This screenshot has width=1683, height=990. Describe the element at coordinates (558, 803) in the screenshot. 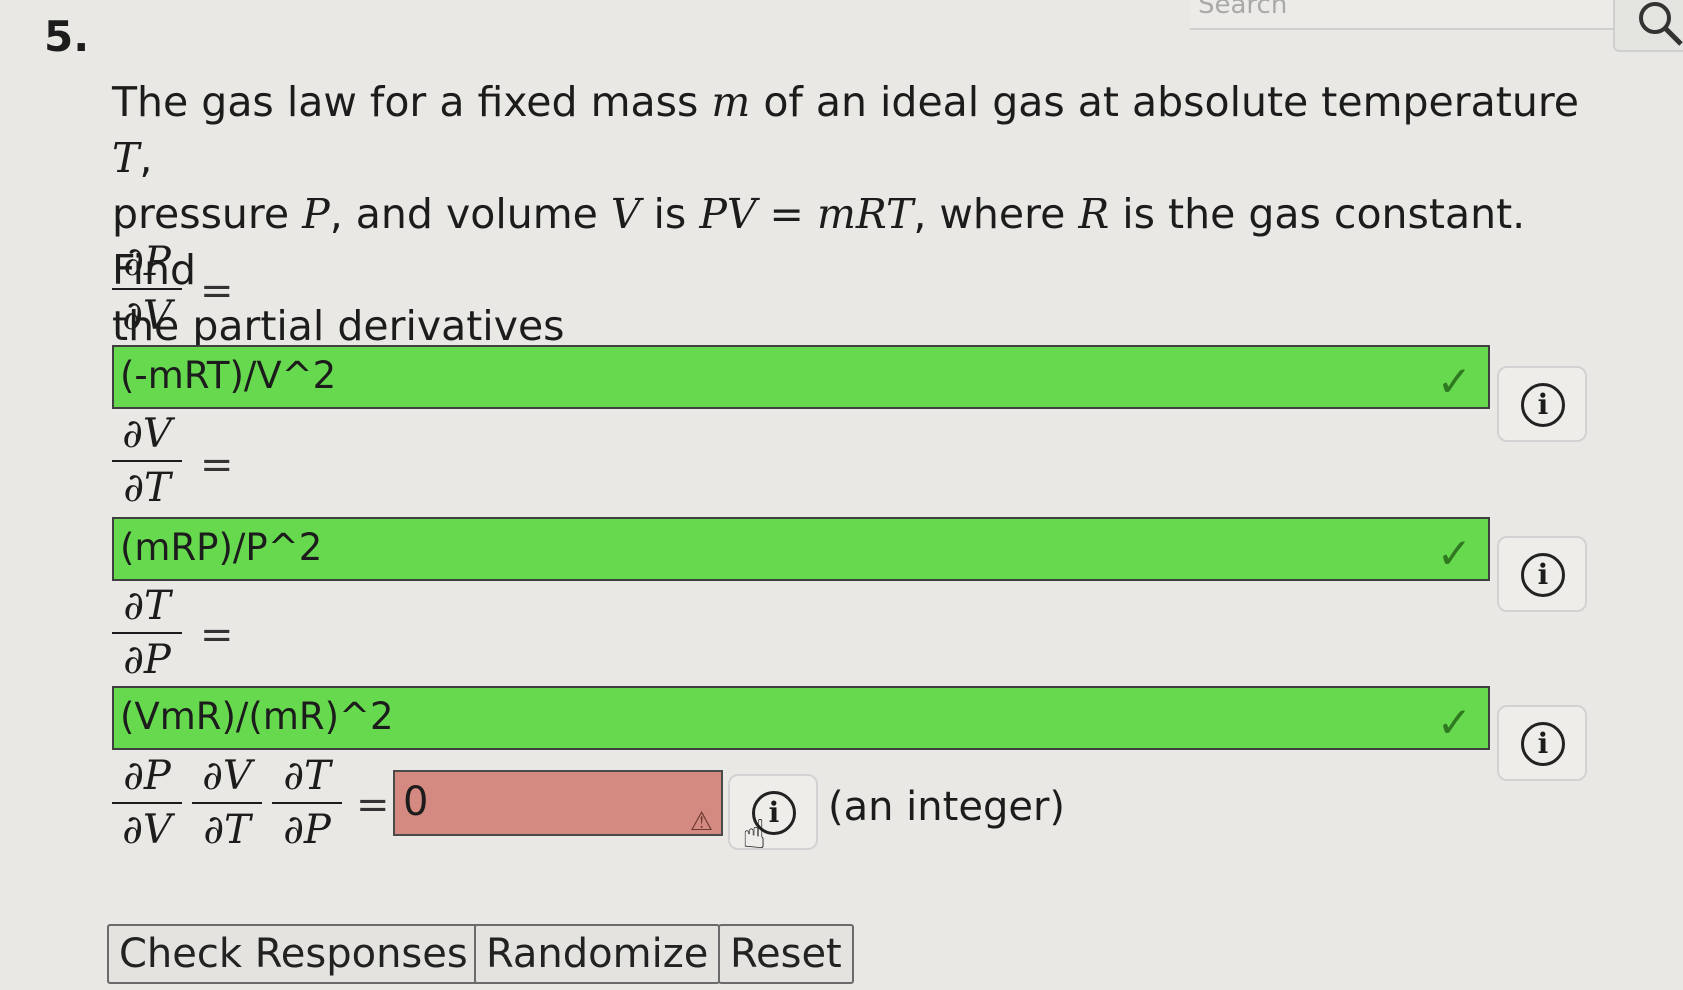

I see `answer-input-4: 0 ⚠` at that location.